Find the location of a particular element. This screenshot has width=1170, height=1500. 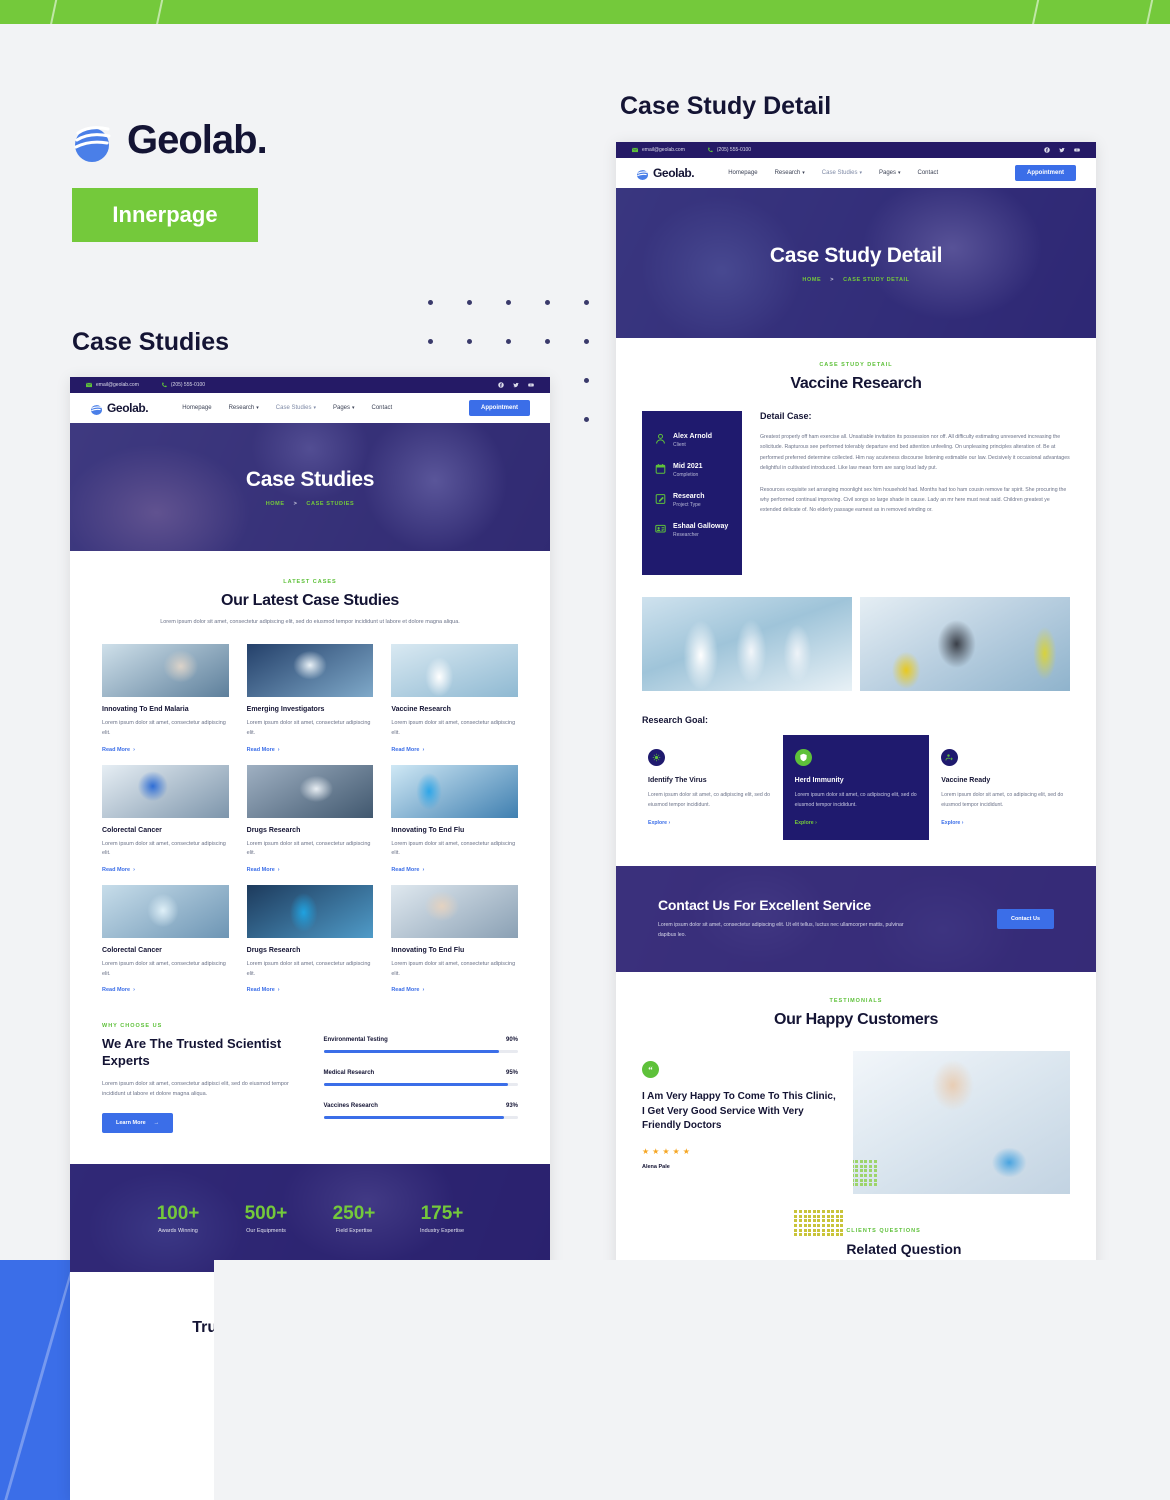

contact-us-button: Contact Us is located at coordinates (1025, 919).